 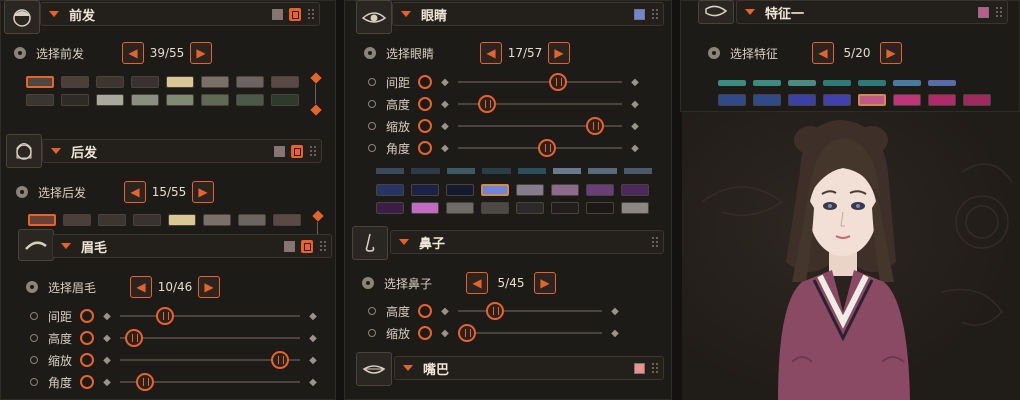 I want to click on mouth-section-icon, so click(x=374, y=369).